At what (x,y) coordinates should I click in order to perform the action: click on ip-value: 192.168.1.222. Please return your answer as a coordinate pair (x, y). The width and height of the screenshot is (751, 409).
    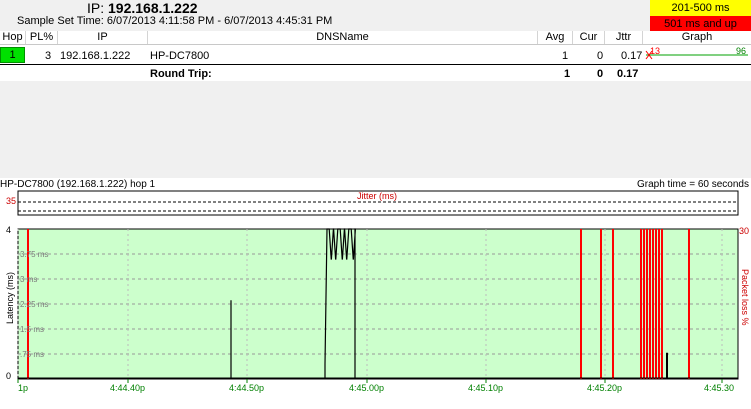
    Looking at the image, I should click on (153, 8).